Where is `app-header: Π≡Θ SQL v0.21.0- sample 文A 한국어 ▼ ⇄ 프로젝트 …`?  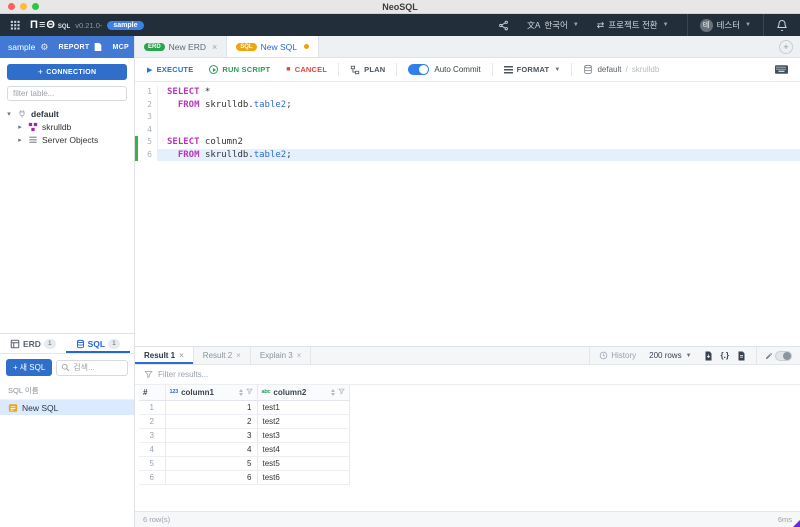
app-header: Π≡Θ SQL v0.21.0- sample 文A 한국어 ▼ ⇄ 프로젝트 … is located at coordinates (400, 25).